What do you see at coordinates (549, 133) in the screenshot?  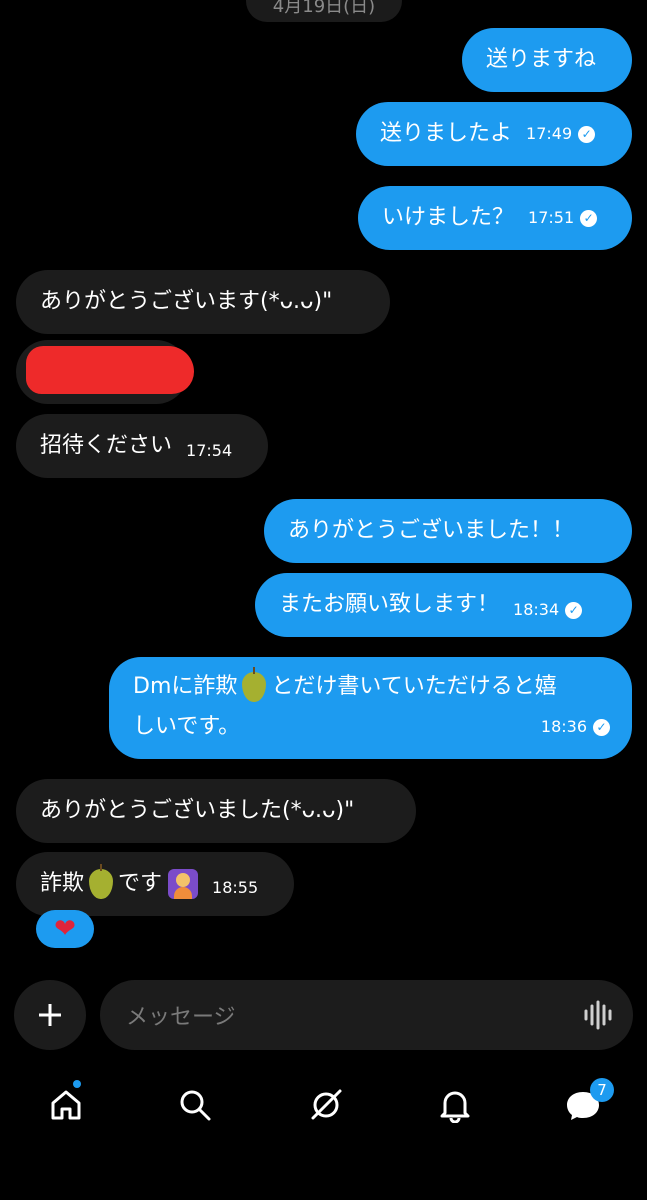 I see `message-time: 17:49` at bounding box center [549, 133].